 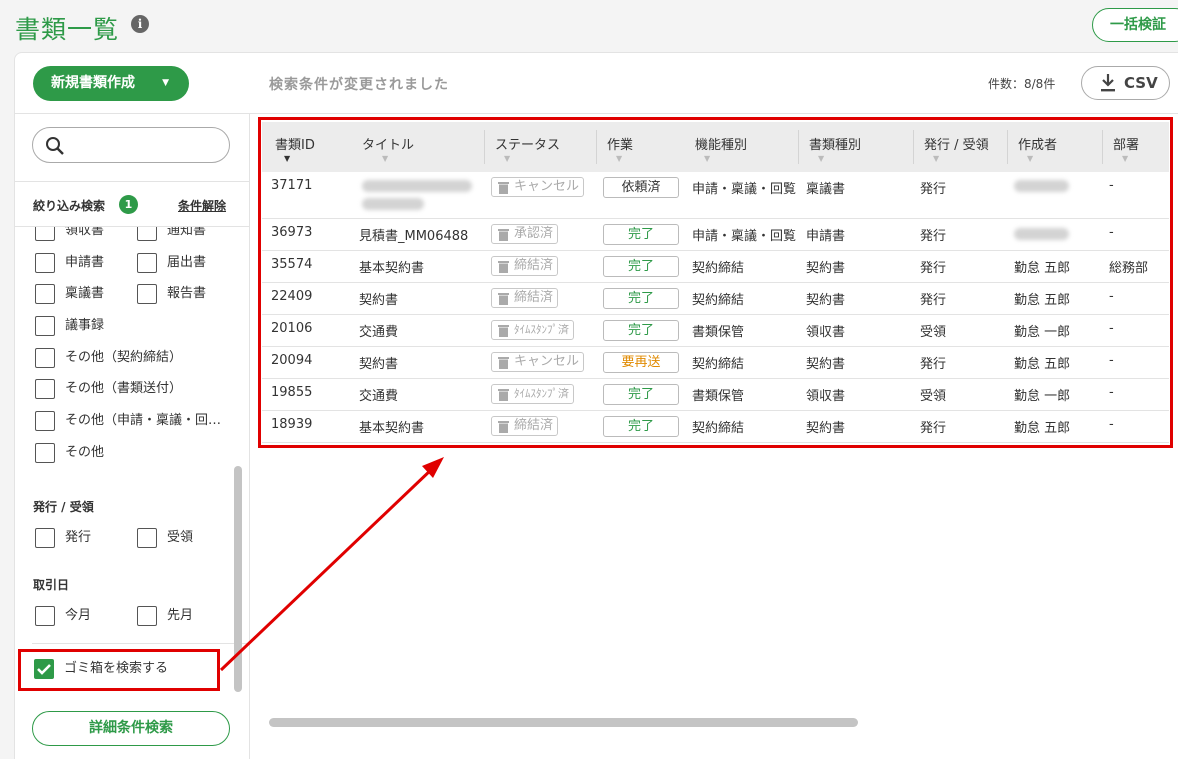 What do you see at coordinates (131, 145) in the screenshot?
I see `search-input` at bounding box center [131, 145].